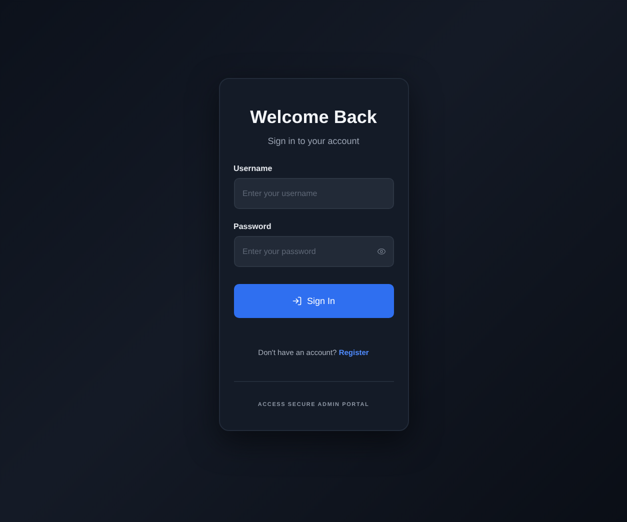  What do you see at coordinates (313, 141) in the screenshot?
I see `subtitle: Sign in to your account` at bounding box center [313, 141].